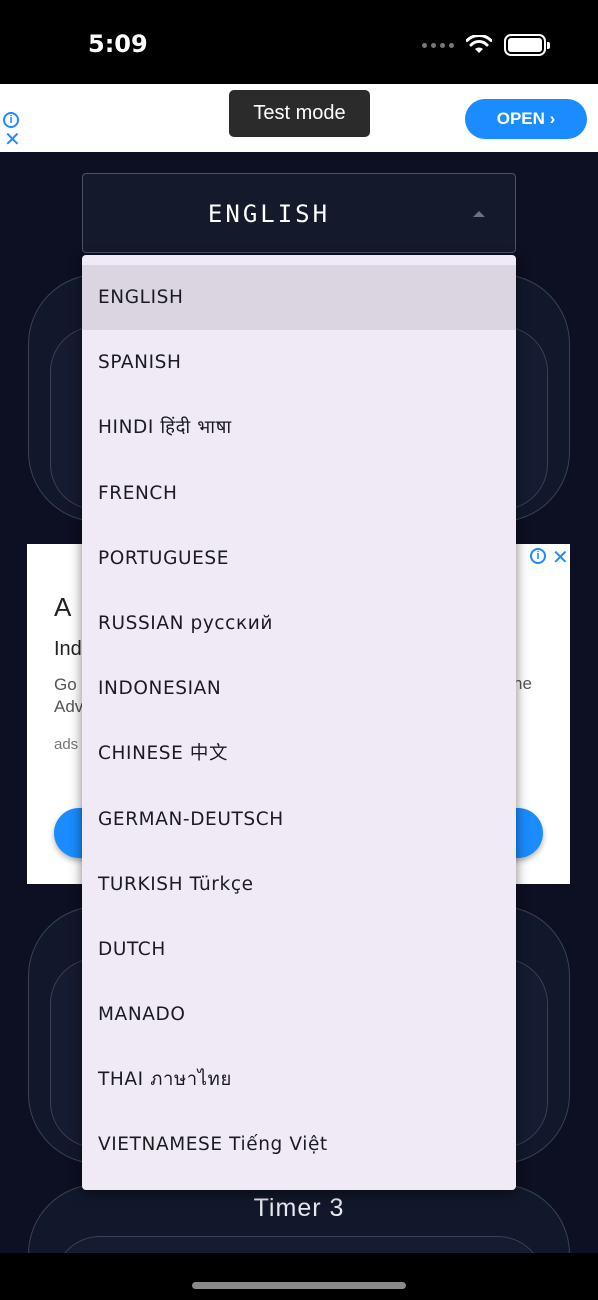  I want to click on language-option: CHINESE 中文, so click(299, 753).